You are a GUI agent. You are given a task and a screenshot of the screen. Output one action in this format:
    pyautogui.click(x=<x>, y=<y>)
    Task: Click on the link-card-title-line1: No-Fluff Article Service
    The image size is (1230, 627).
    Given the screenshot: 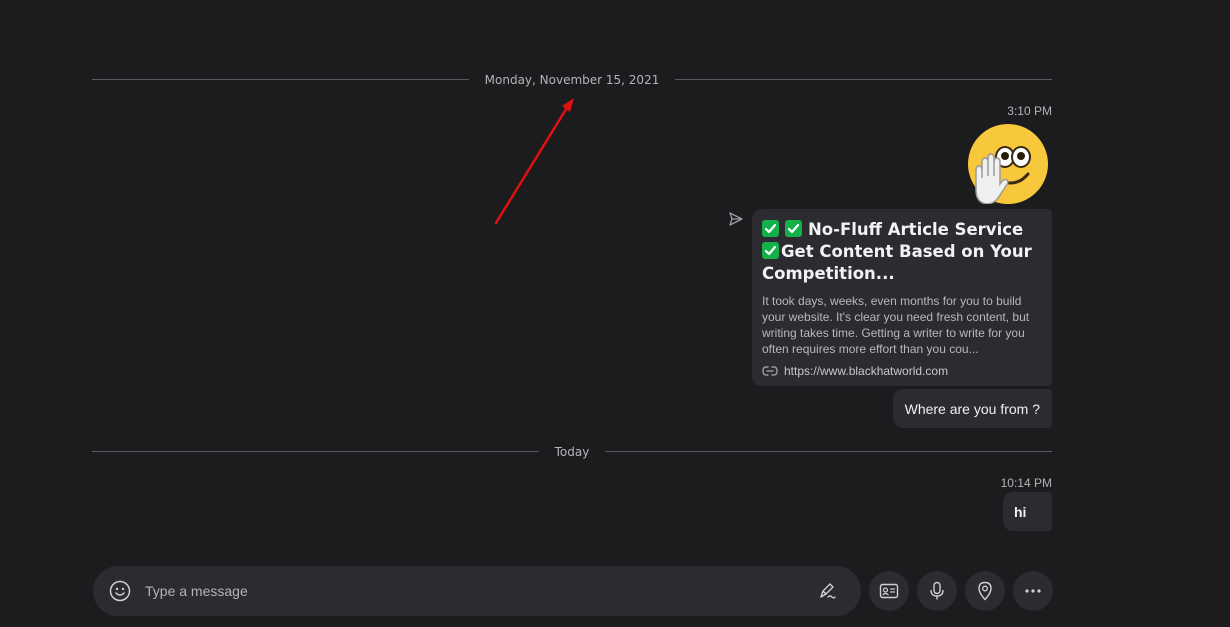 What is the action you would take?
    pyautogui.click(x=916, y=229)
    